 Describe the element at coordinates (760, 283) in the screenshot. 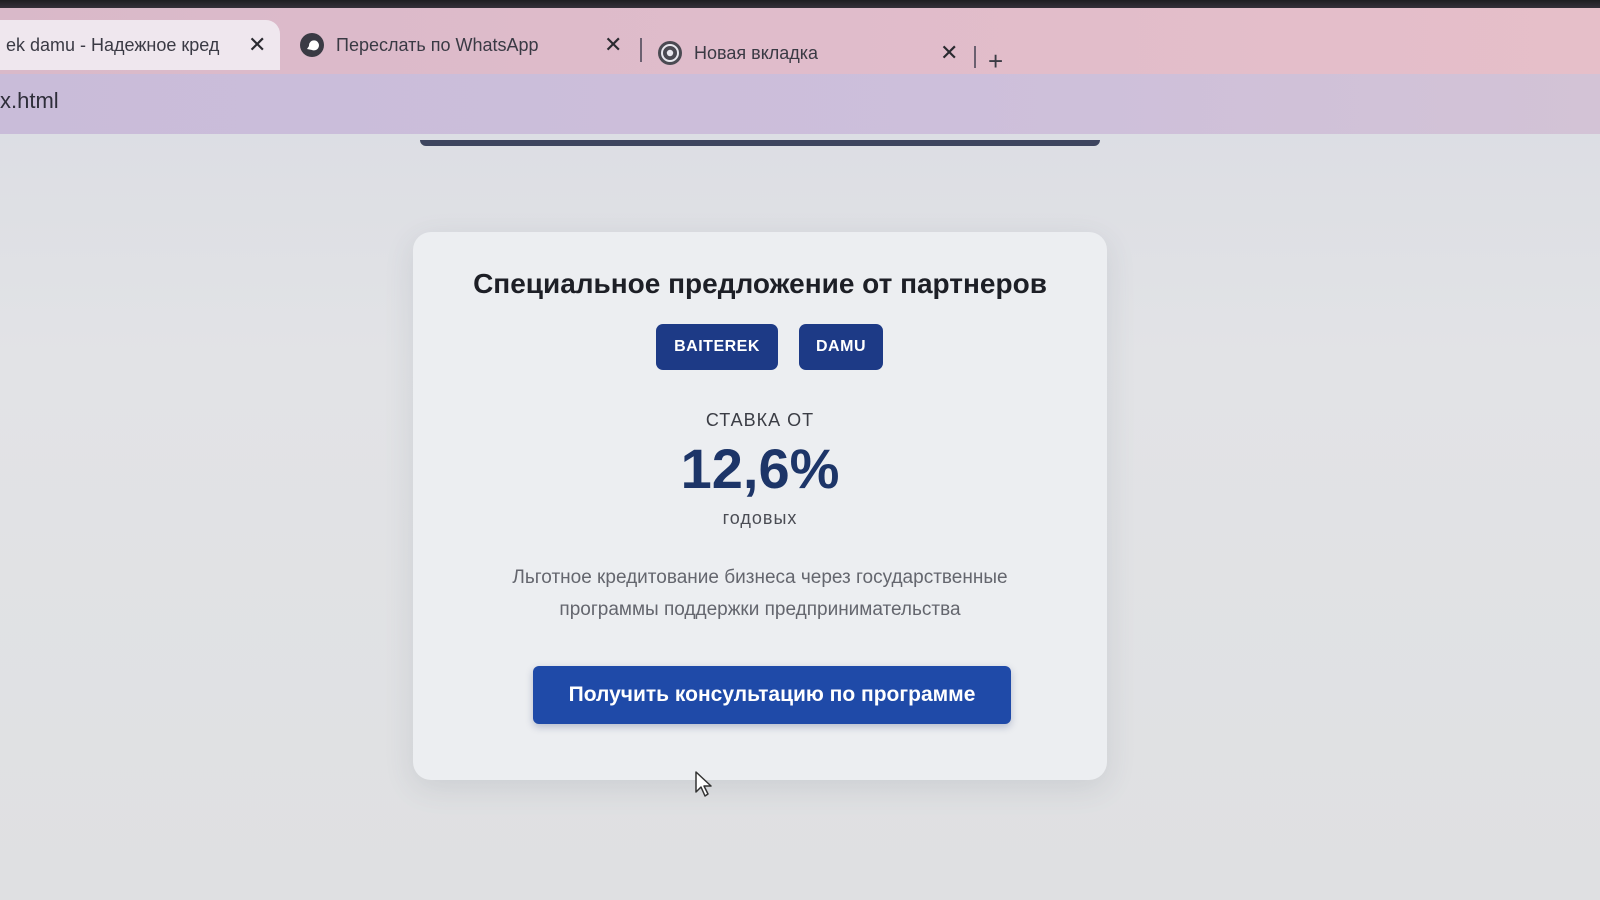

I see `offer-title: Специальное предложение от партнеров` at that location.